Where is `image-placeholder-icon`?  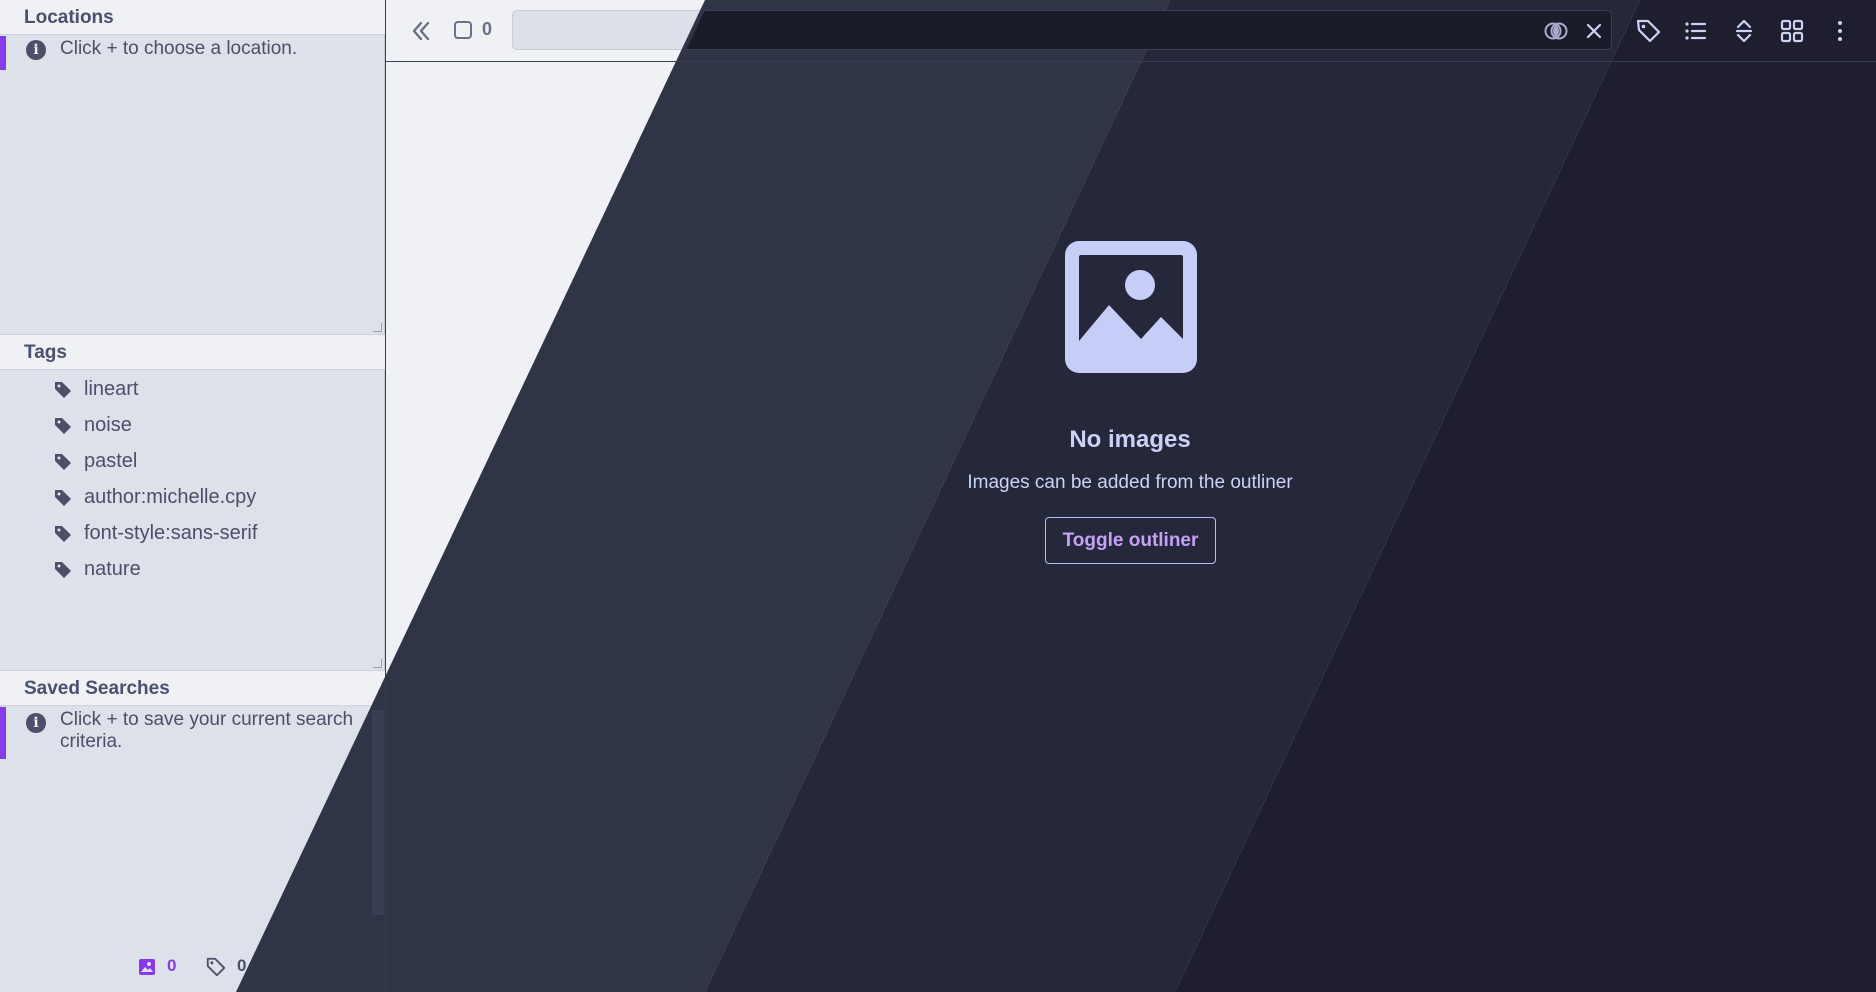 image-placeholder-icon is located at coordinates (1131, 307).